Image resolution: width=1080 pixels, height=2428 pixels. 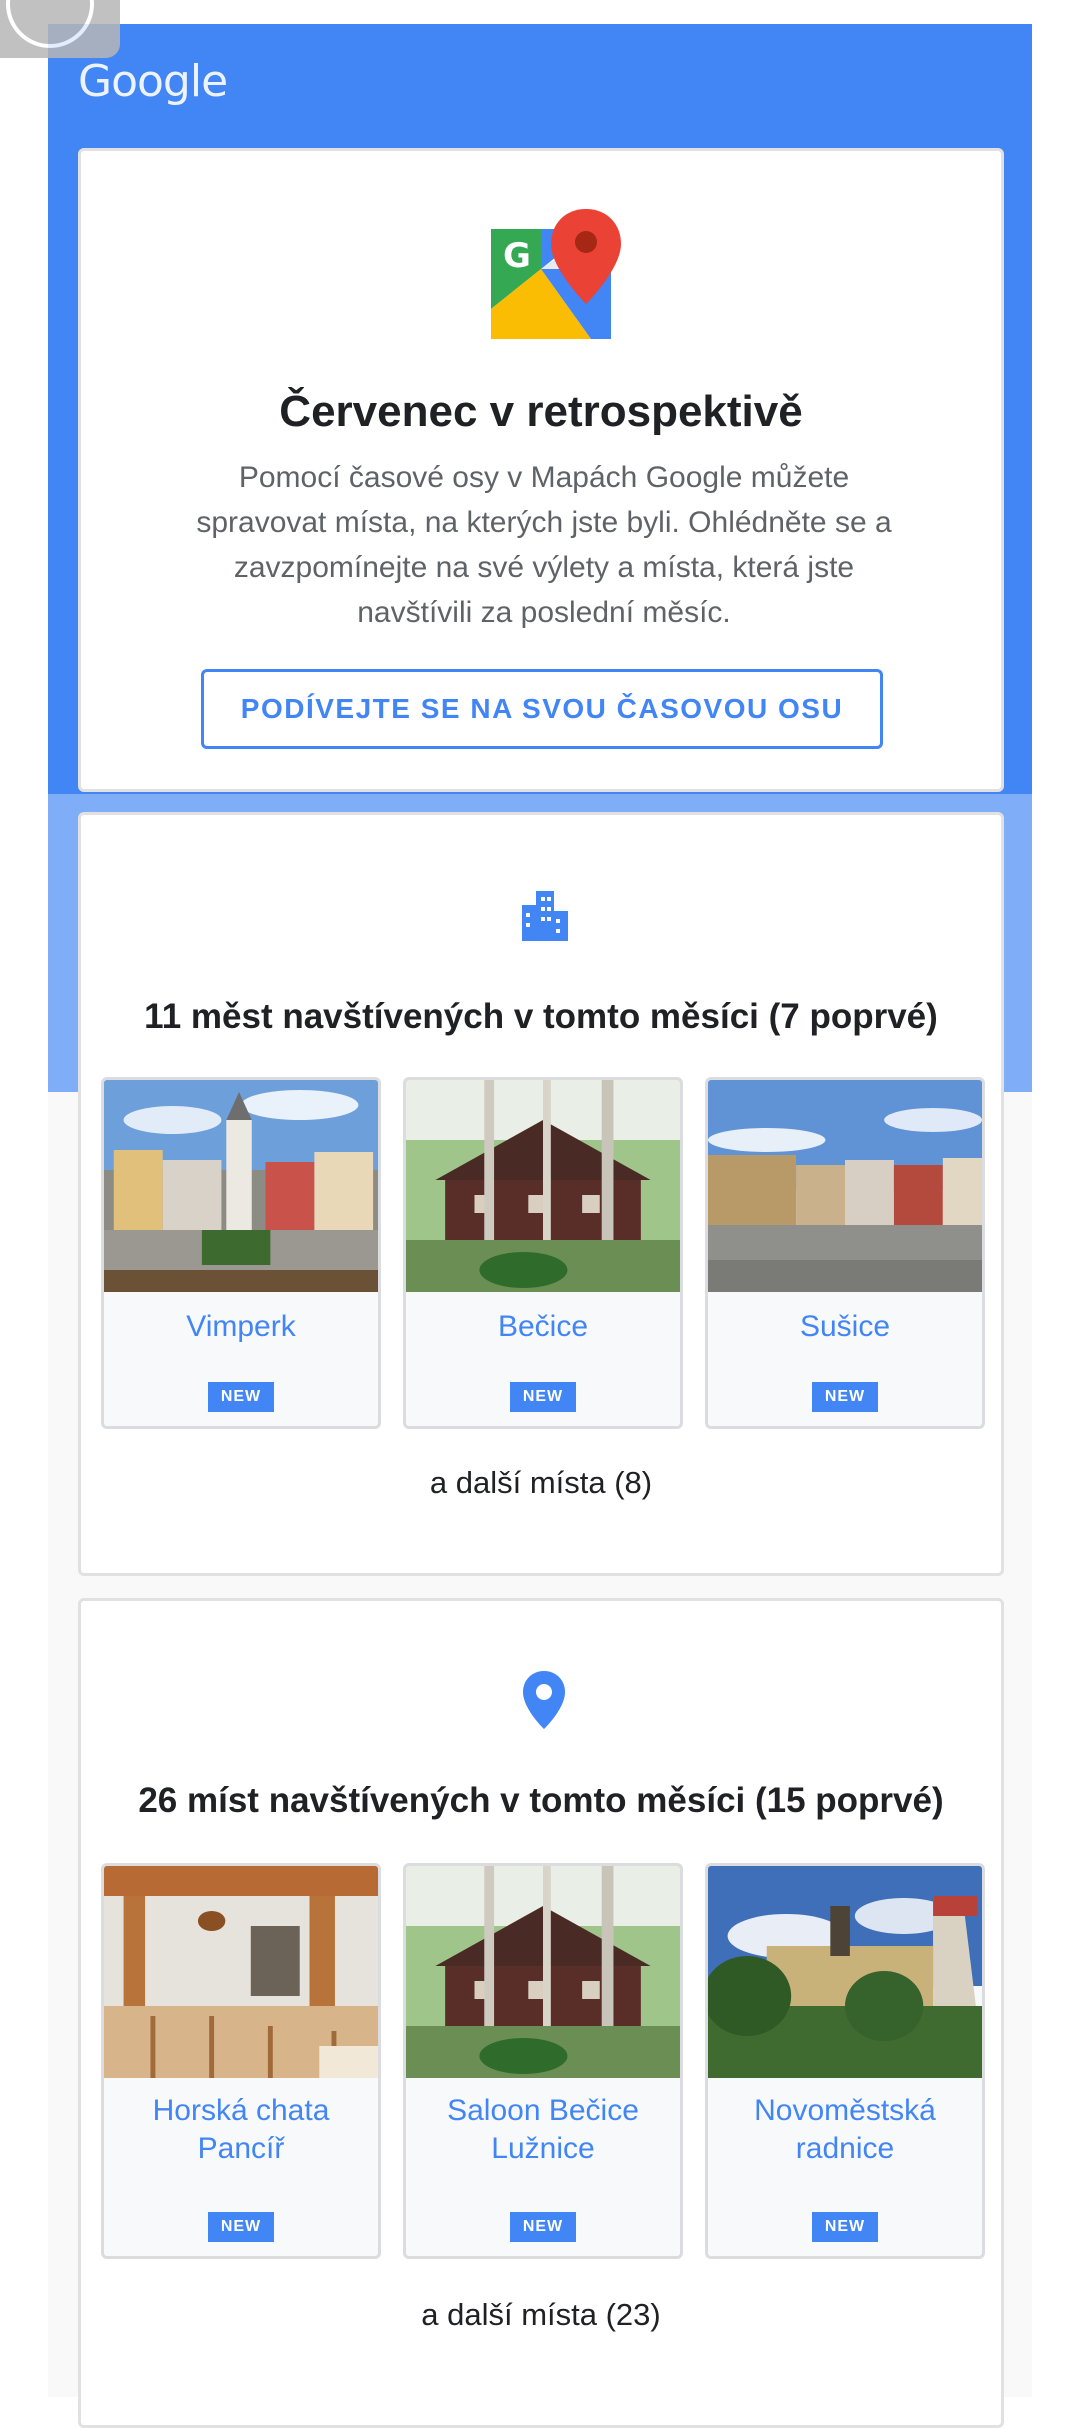 I want to click on intro-title: Červenec v retrospektivě, so click(x=541, y=411).